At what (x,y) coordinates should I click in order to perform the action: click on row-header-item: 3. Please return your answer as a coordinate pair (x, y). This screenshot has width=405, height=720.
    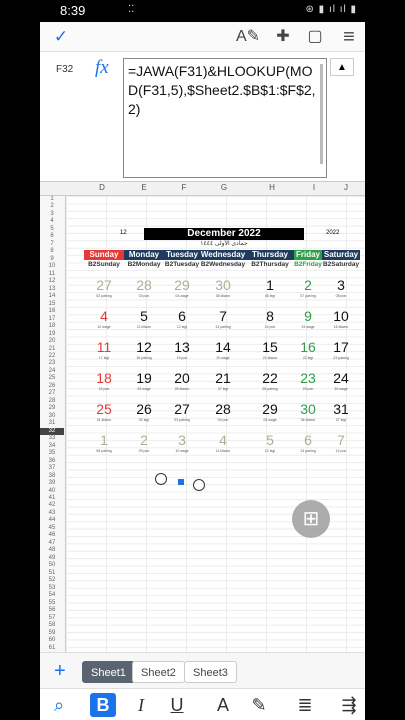
    Looking at the image, I should click on (52, 214).